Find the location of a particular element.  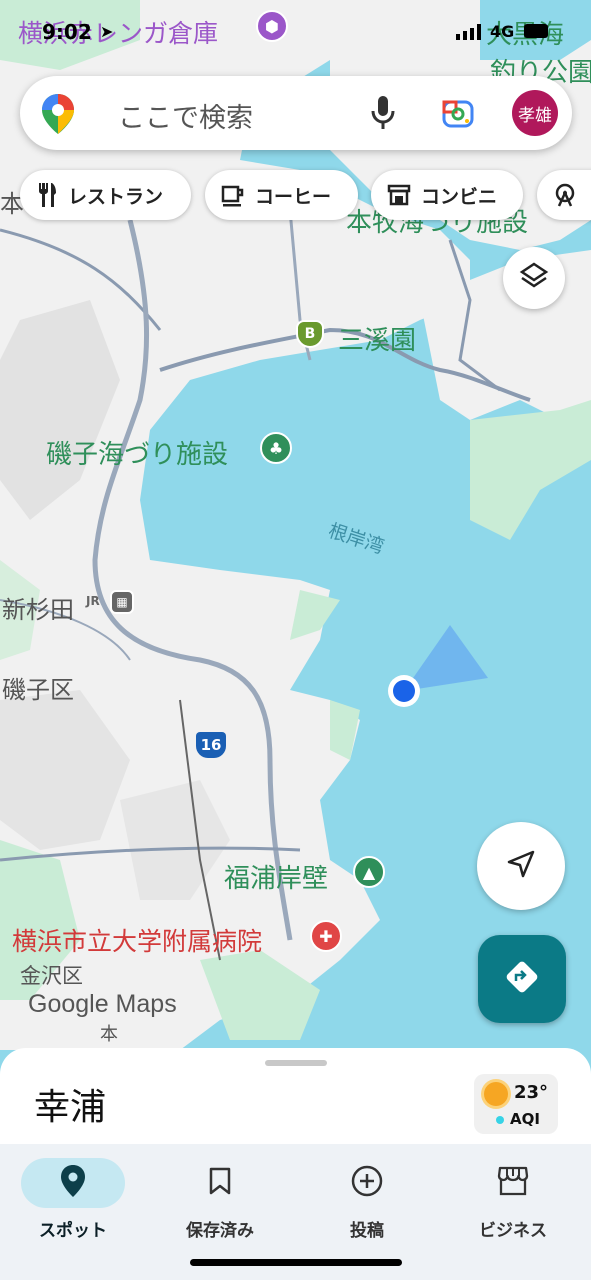

hospital-pin-icon: ✚ is located at coordinates (326, 936).